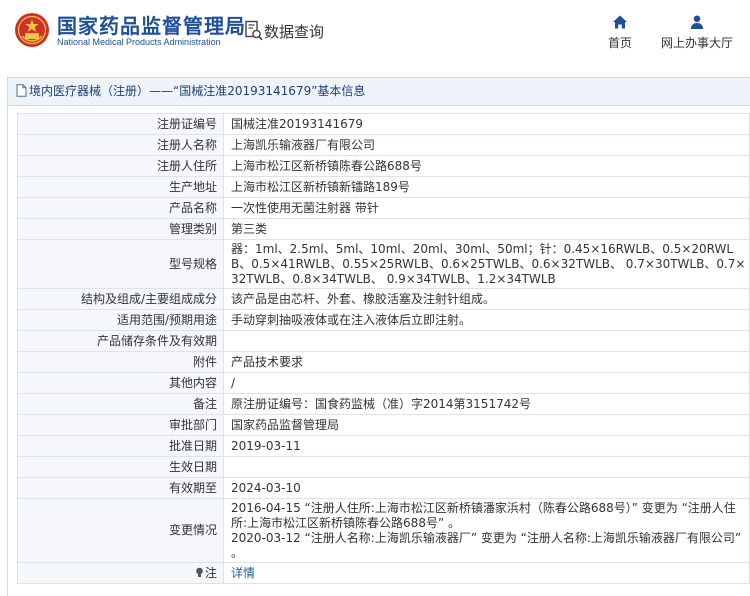 Image resolution: width=750 pixels, height=596 pixels. I want to click on nav-home-label: 首页, so click(619, 43).